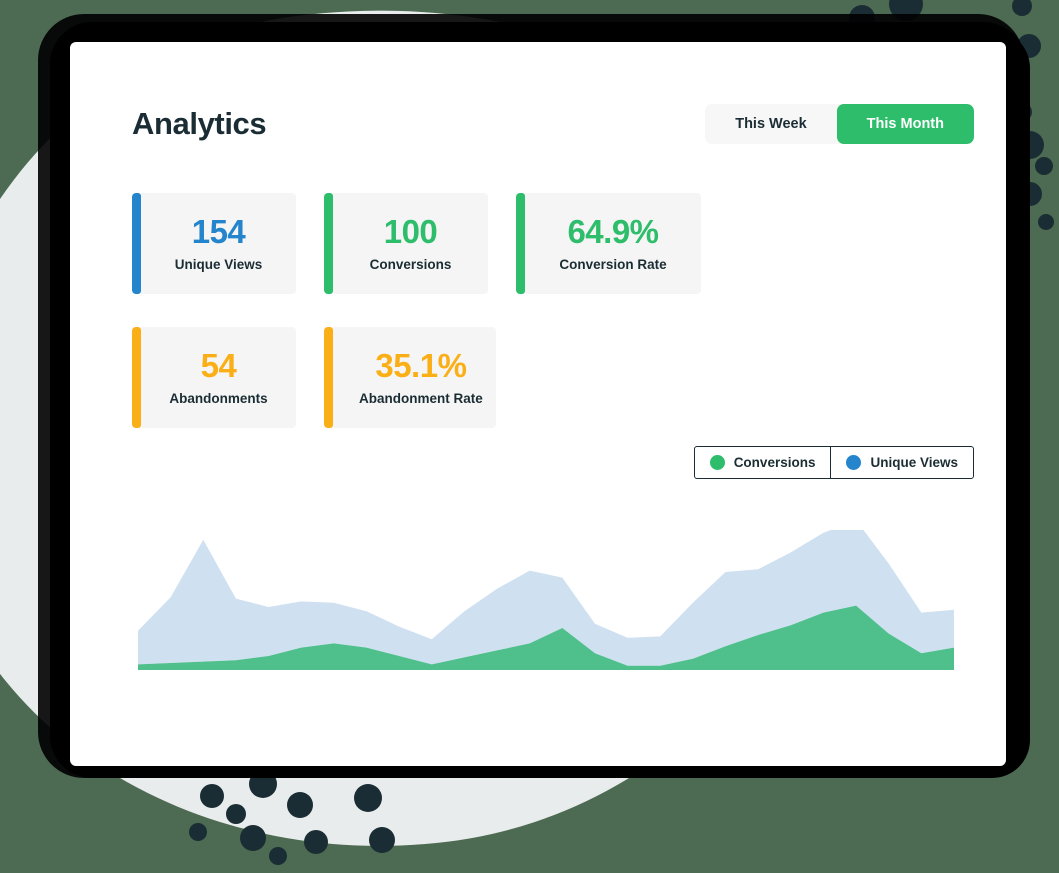 This screenshot has width=1059, height=873. I want to click on range-button-this-month: This Month, so click(905, 124).